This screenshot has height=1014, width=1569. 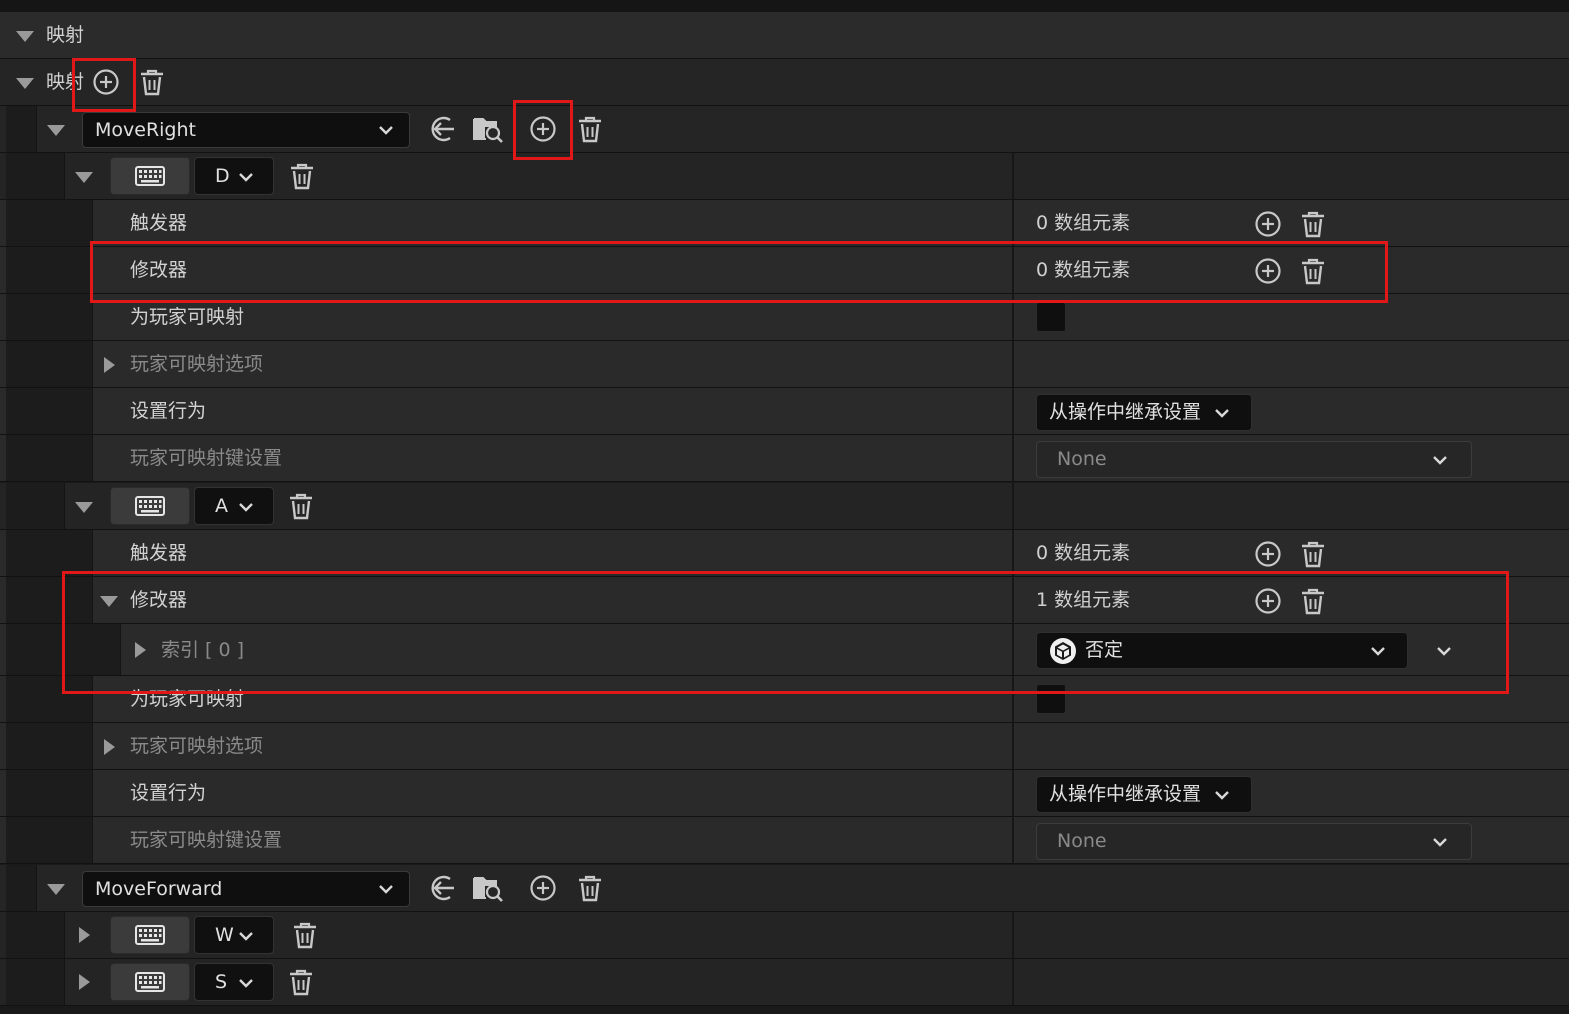 What do you see at coordinates (784, 553) in the screenshot?
I see `triggers-row: 触发器 0 数组元素` at bounding box center [784, 553].